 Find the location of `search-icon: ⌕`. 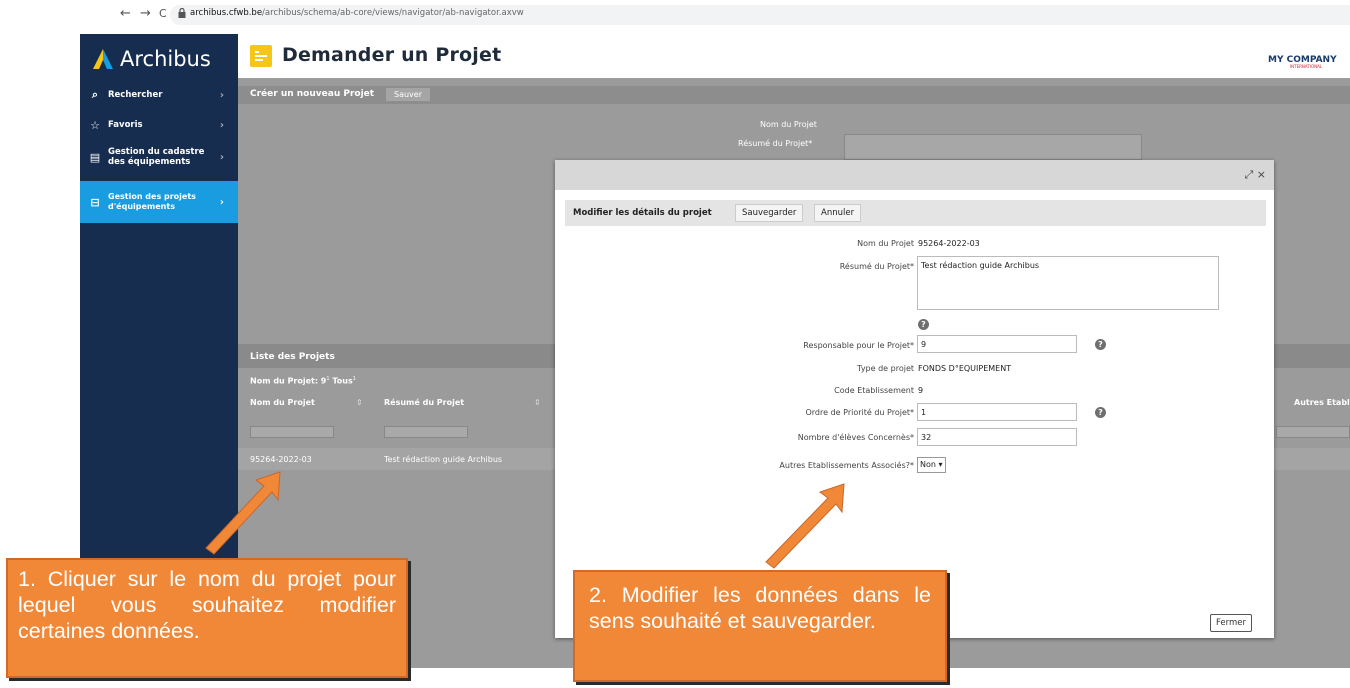

search-icon: ⌕ is located at coordinates (95, 94).